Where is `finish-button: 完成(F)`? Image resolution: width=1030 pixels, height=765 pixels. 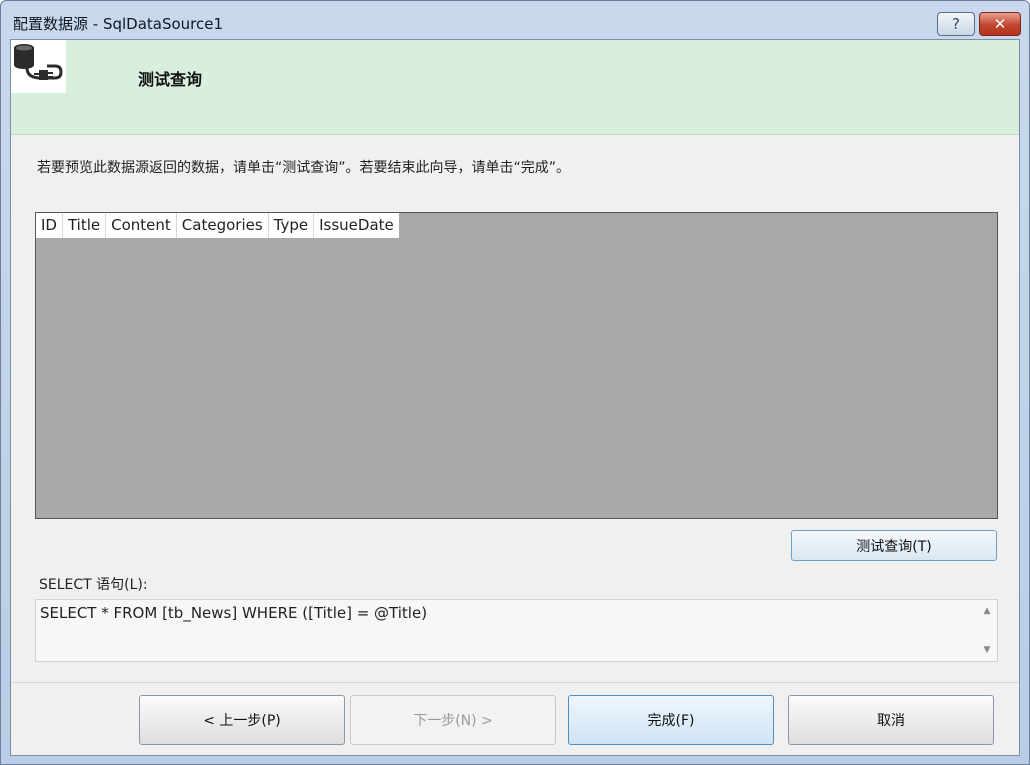
finish-button: 完成(F) is located at coordinates (671, 720).